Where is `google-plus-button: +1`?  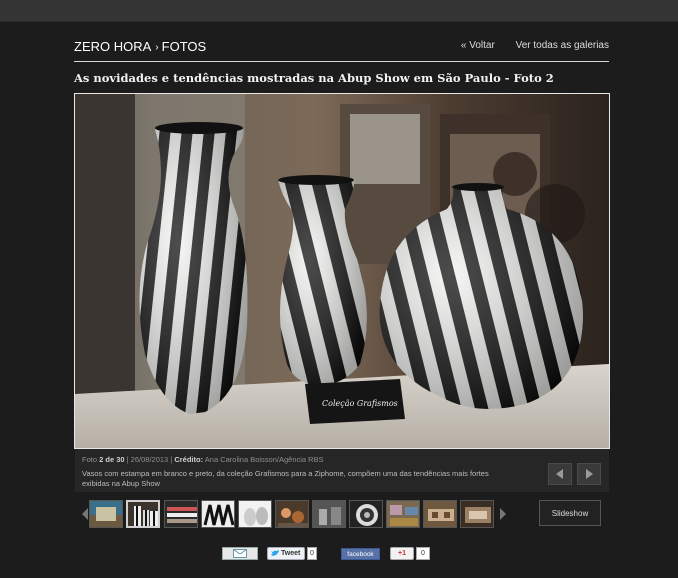
google-plus-button: +1 is located at coordinates (402, 553).